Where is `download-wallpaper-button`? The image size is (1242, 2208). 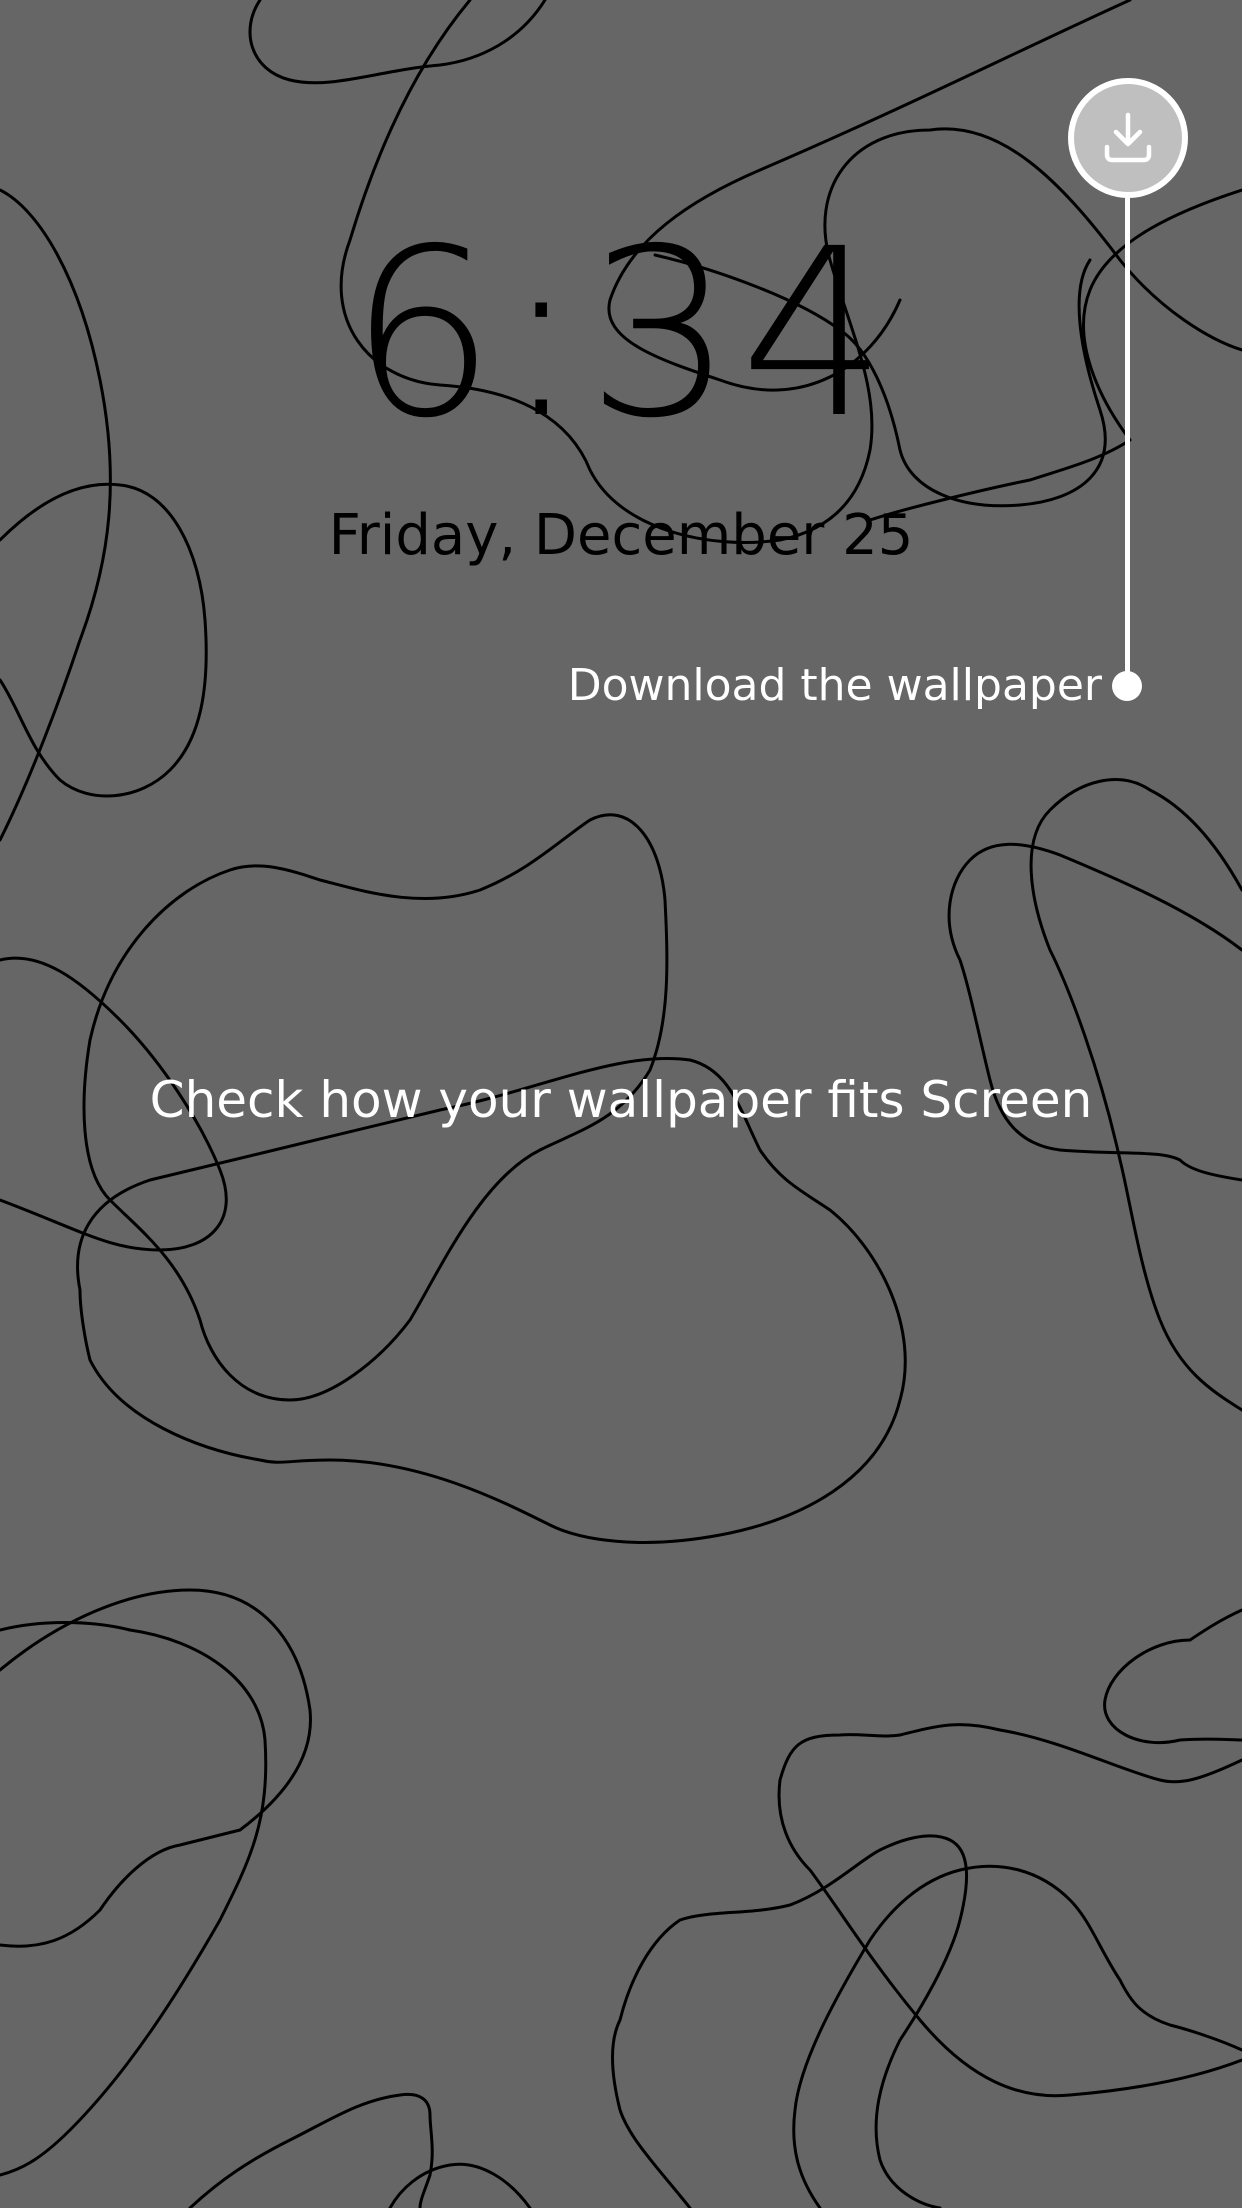 download-wallpaper-button is located at coordinates (1128, 138).